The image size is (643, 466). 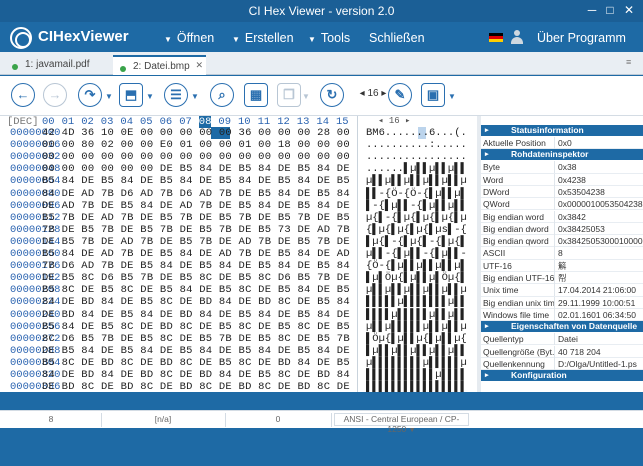 I want to click on row-ascii: ......▌µ▌▌µ▌▌µ▌▌, so click(x=416, y=169).